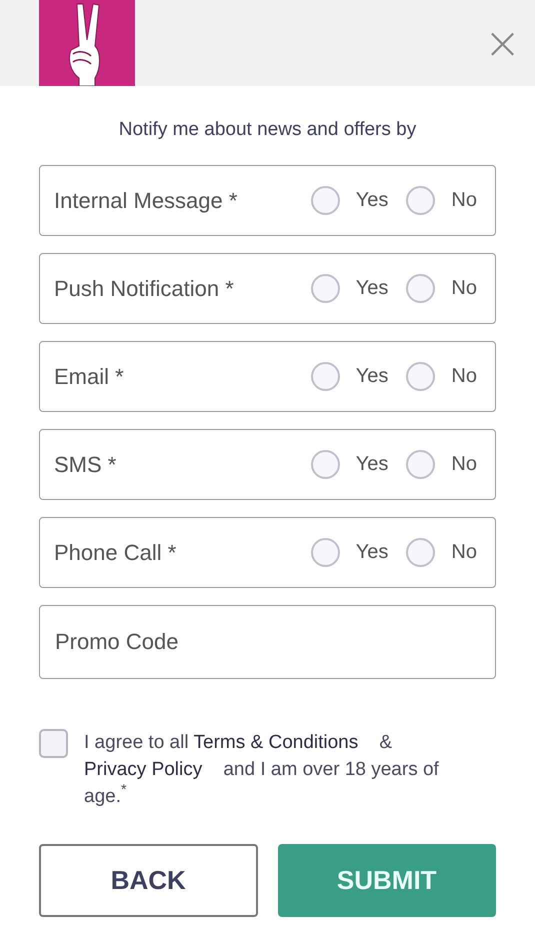  Describe the element at coordinates (146, 200) in the screenshot. I see `channel-label: Internal Message *` at that location.